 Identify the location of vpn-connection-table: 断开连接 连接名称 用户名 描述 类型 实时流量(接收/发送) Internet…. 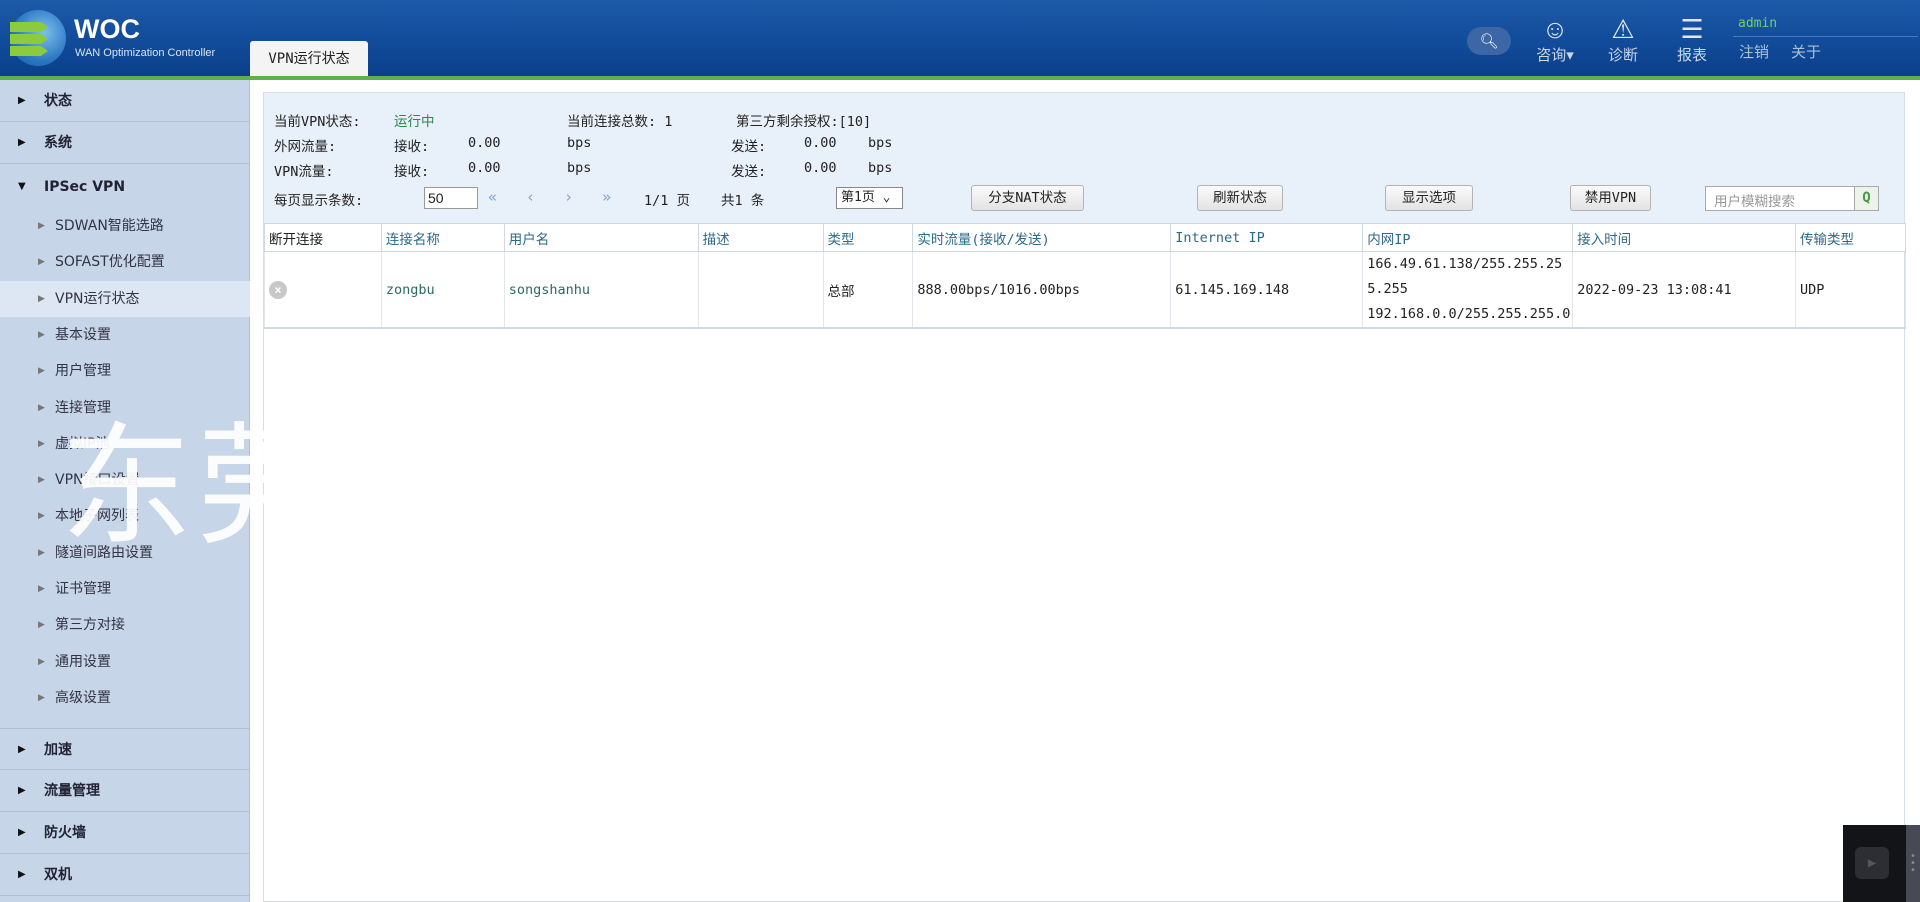
(1085, 276).